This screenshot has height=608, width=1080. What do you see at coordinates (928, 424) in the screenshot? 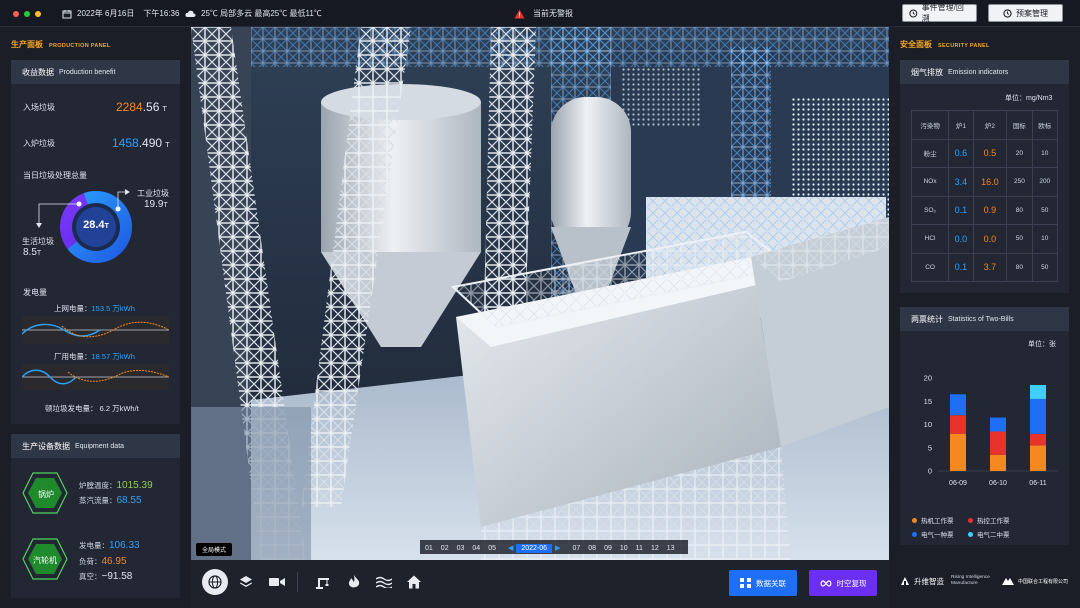
I see `y-tick-label: 10` at bounding box center [928, 424].